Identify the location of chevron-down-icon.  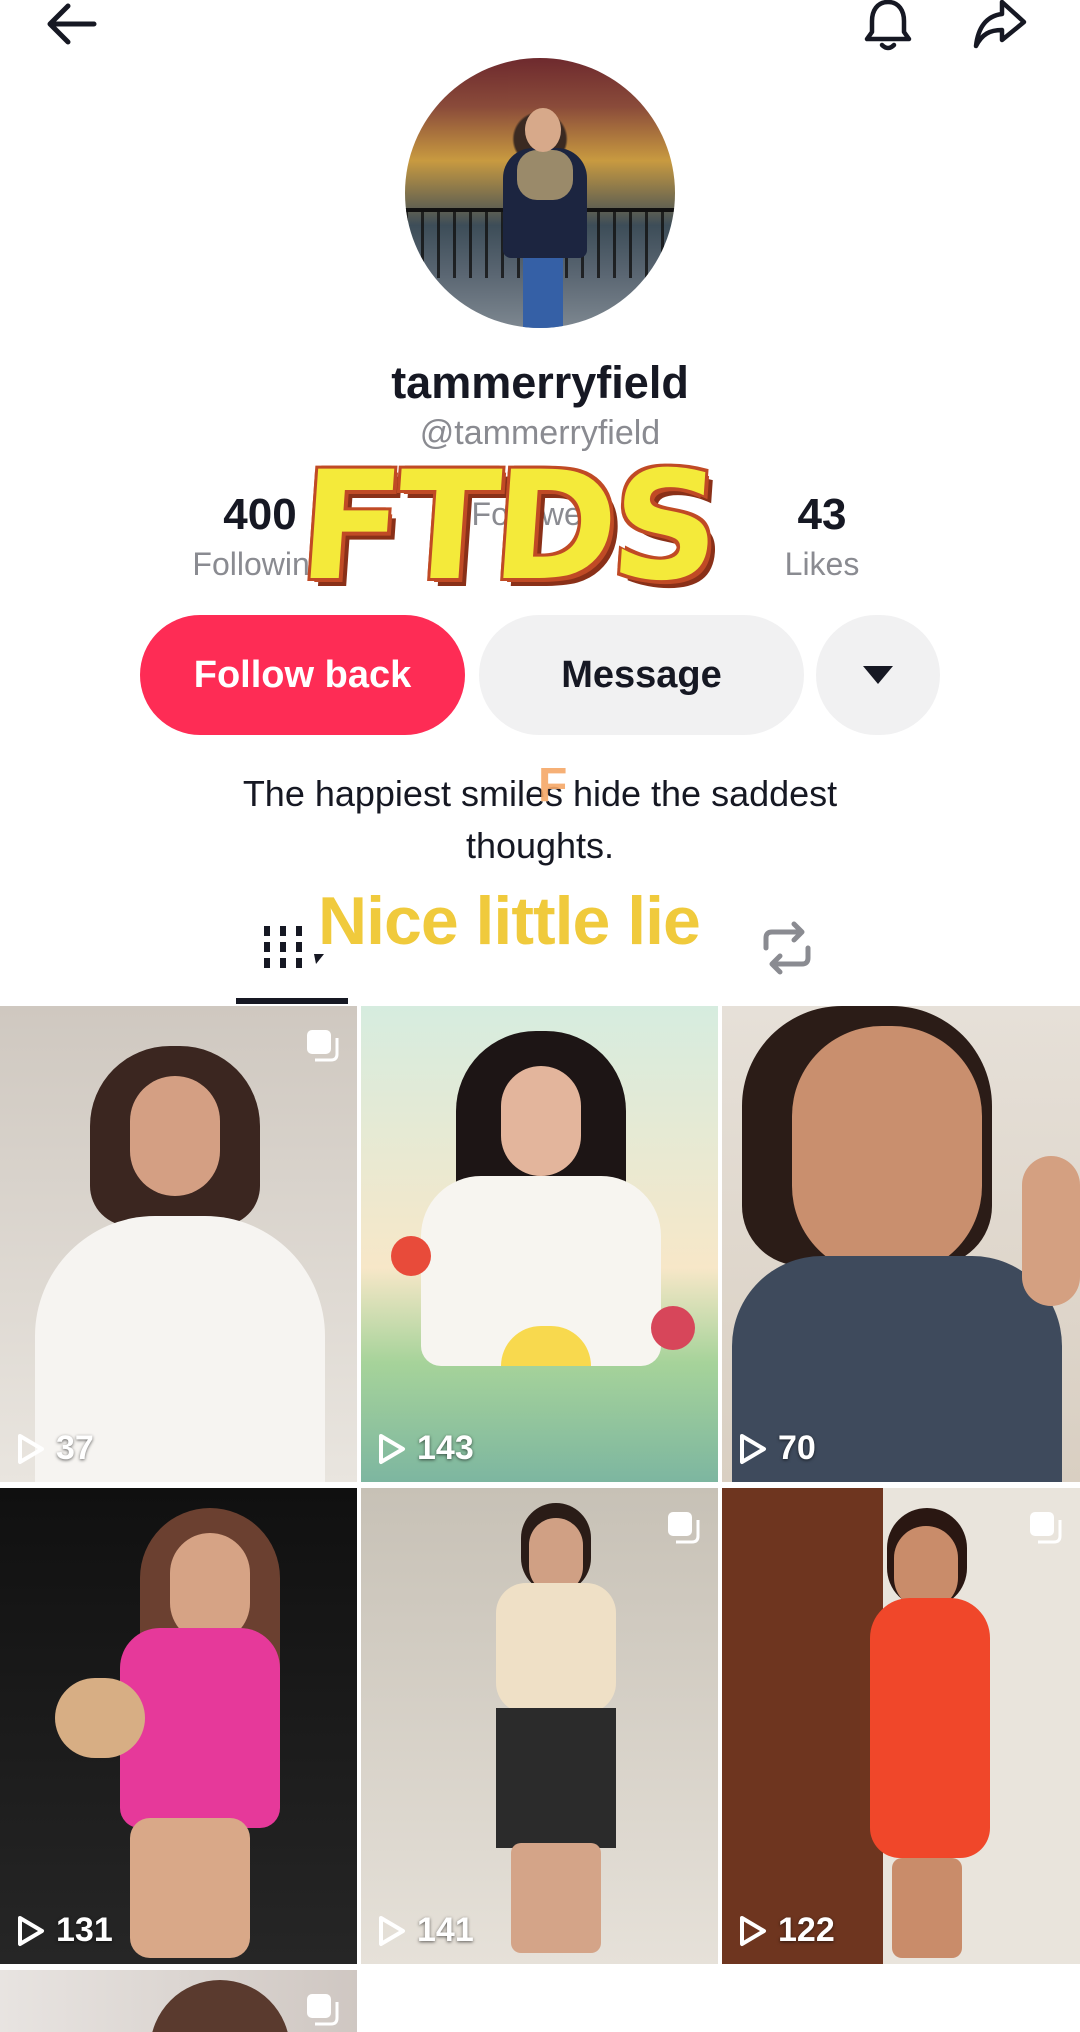
(878, 675).